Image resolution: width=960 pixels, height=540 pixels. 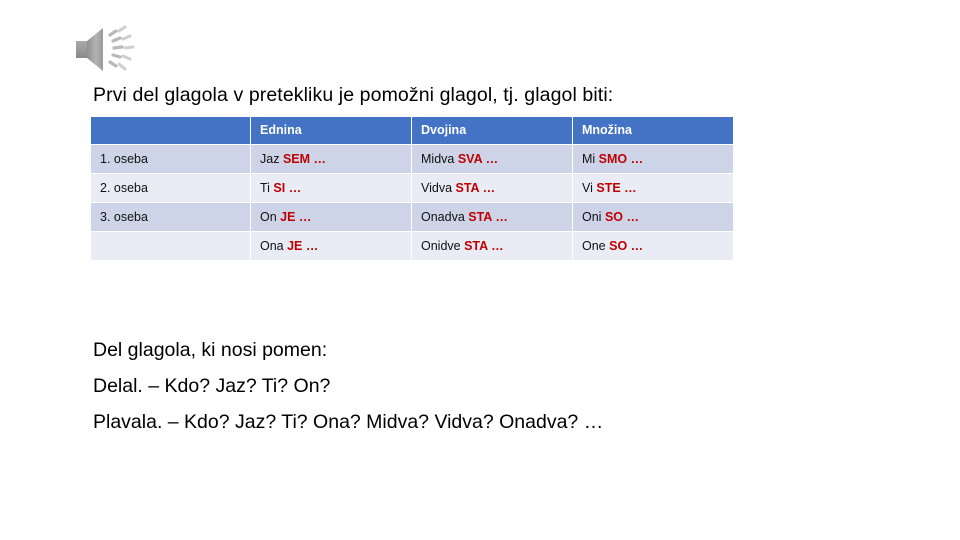 What do you see at coordinates (279, 188) in the screenshot?
I see `verb-form: SI` at bounding box center [279, 188].